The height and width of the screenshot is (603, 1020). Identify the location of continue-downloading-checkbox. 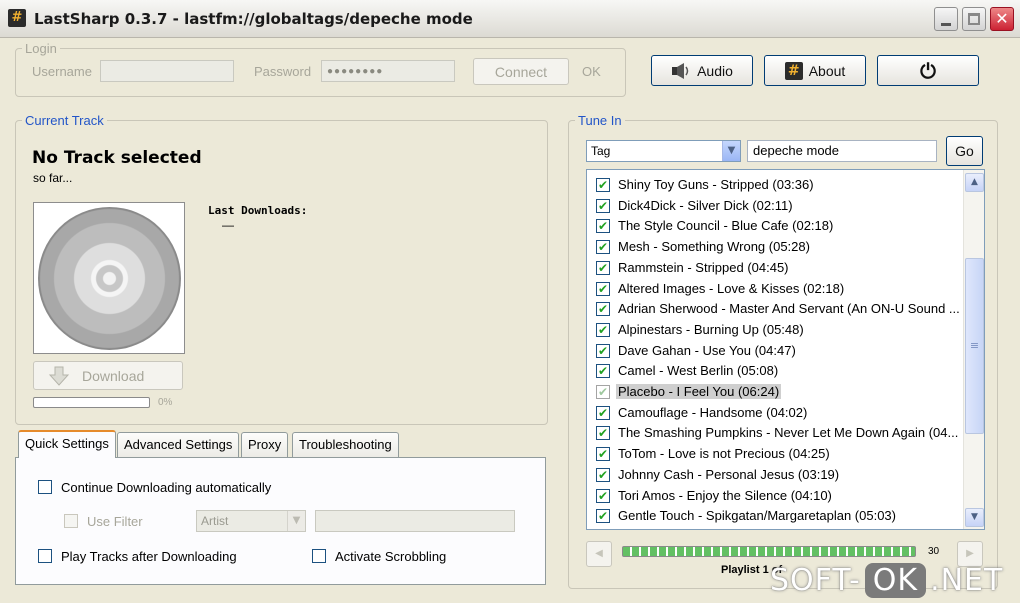
(45, 487).